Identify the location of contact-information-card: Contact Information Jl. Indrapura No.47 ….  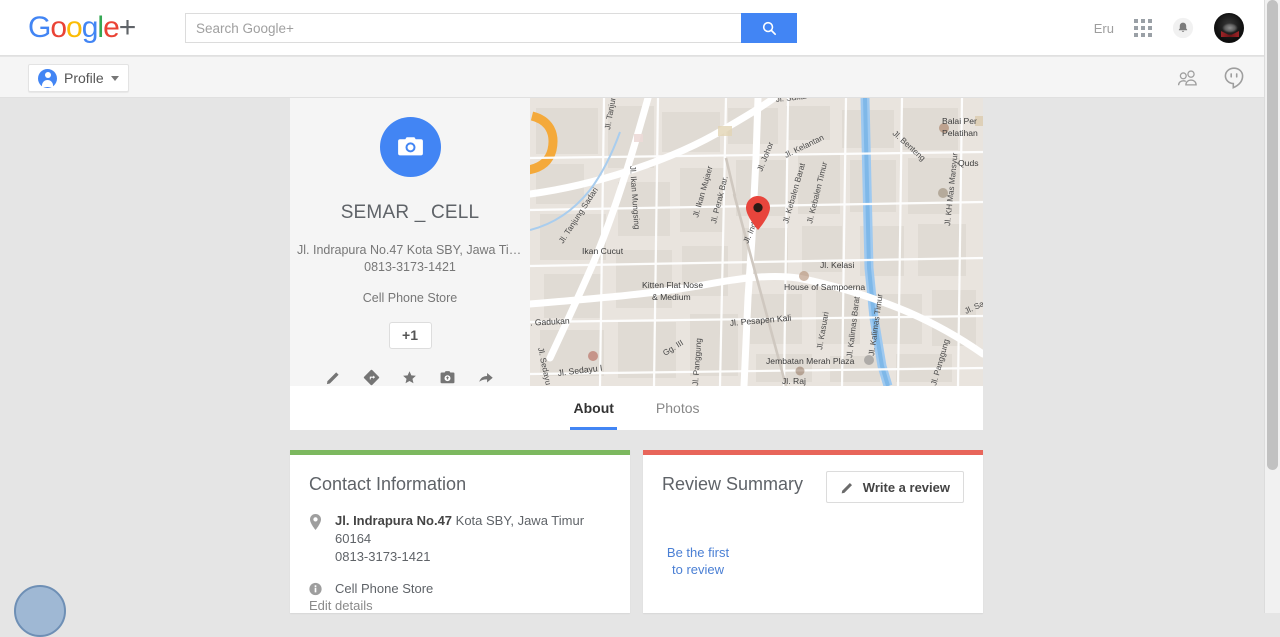
(460, 531).